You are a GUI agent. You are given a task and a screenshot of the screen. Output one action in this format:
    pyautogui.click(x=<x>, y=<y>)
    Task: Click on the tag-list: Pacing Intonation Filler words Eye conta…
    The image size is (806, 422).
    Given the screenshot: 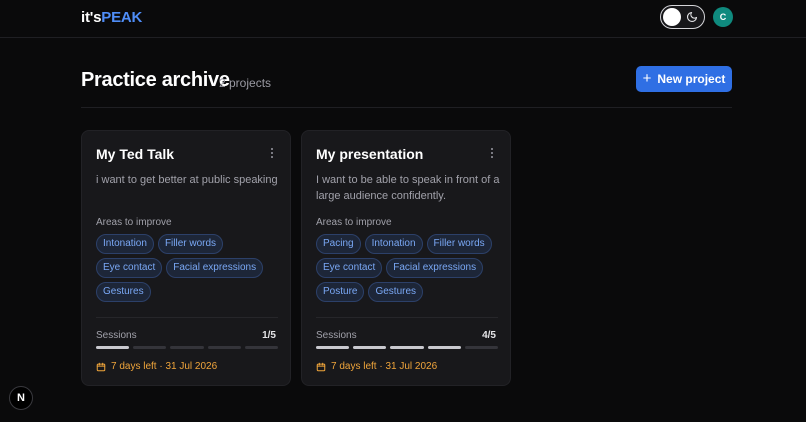 What is the action you would take?
    pyautogui.click(x=411, y=268)
    